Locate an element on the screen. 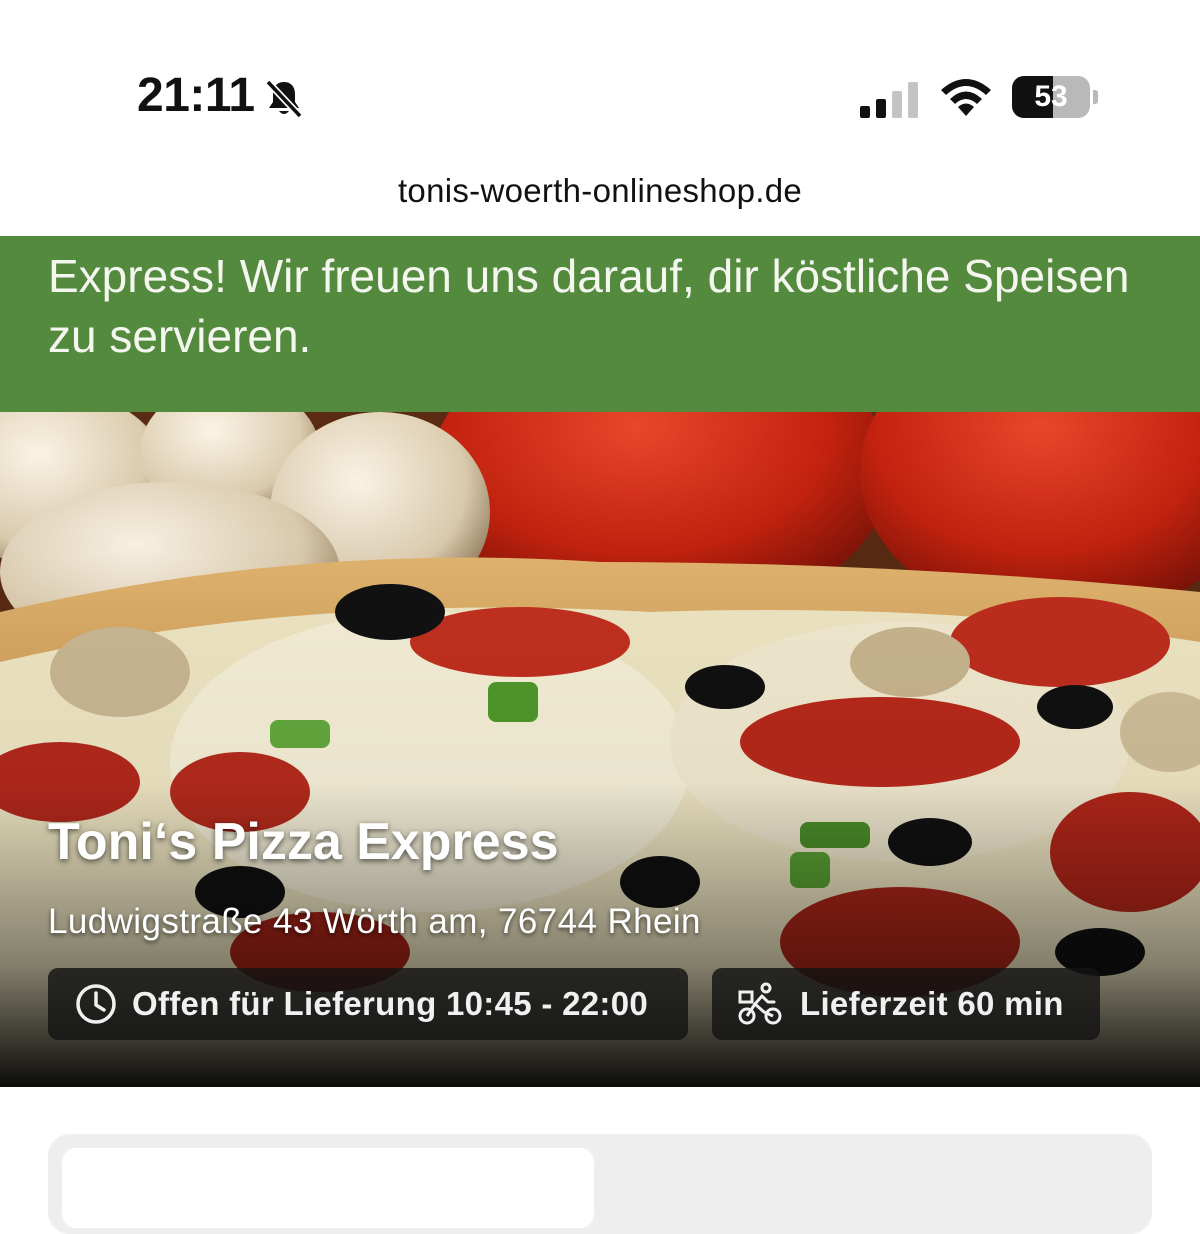  battery-body: 53 is located at coordinates (1051, 97).